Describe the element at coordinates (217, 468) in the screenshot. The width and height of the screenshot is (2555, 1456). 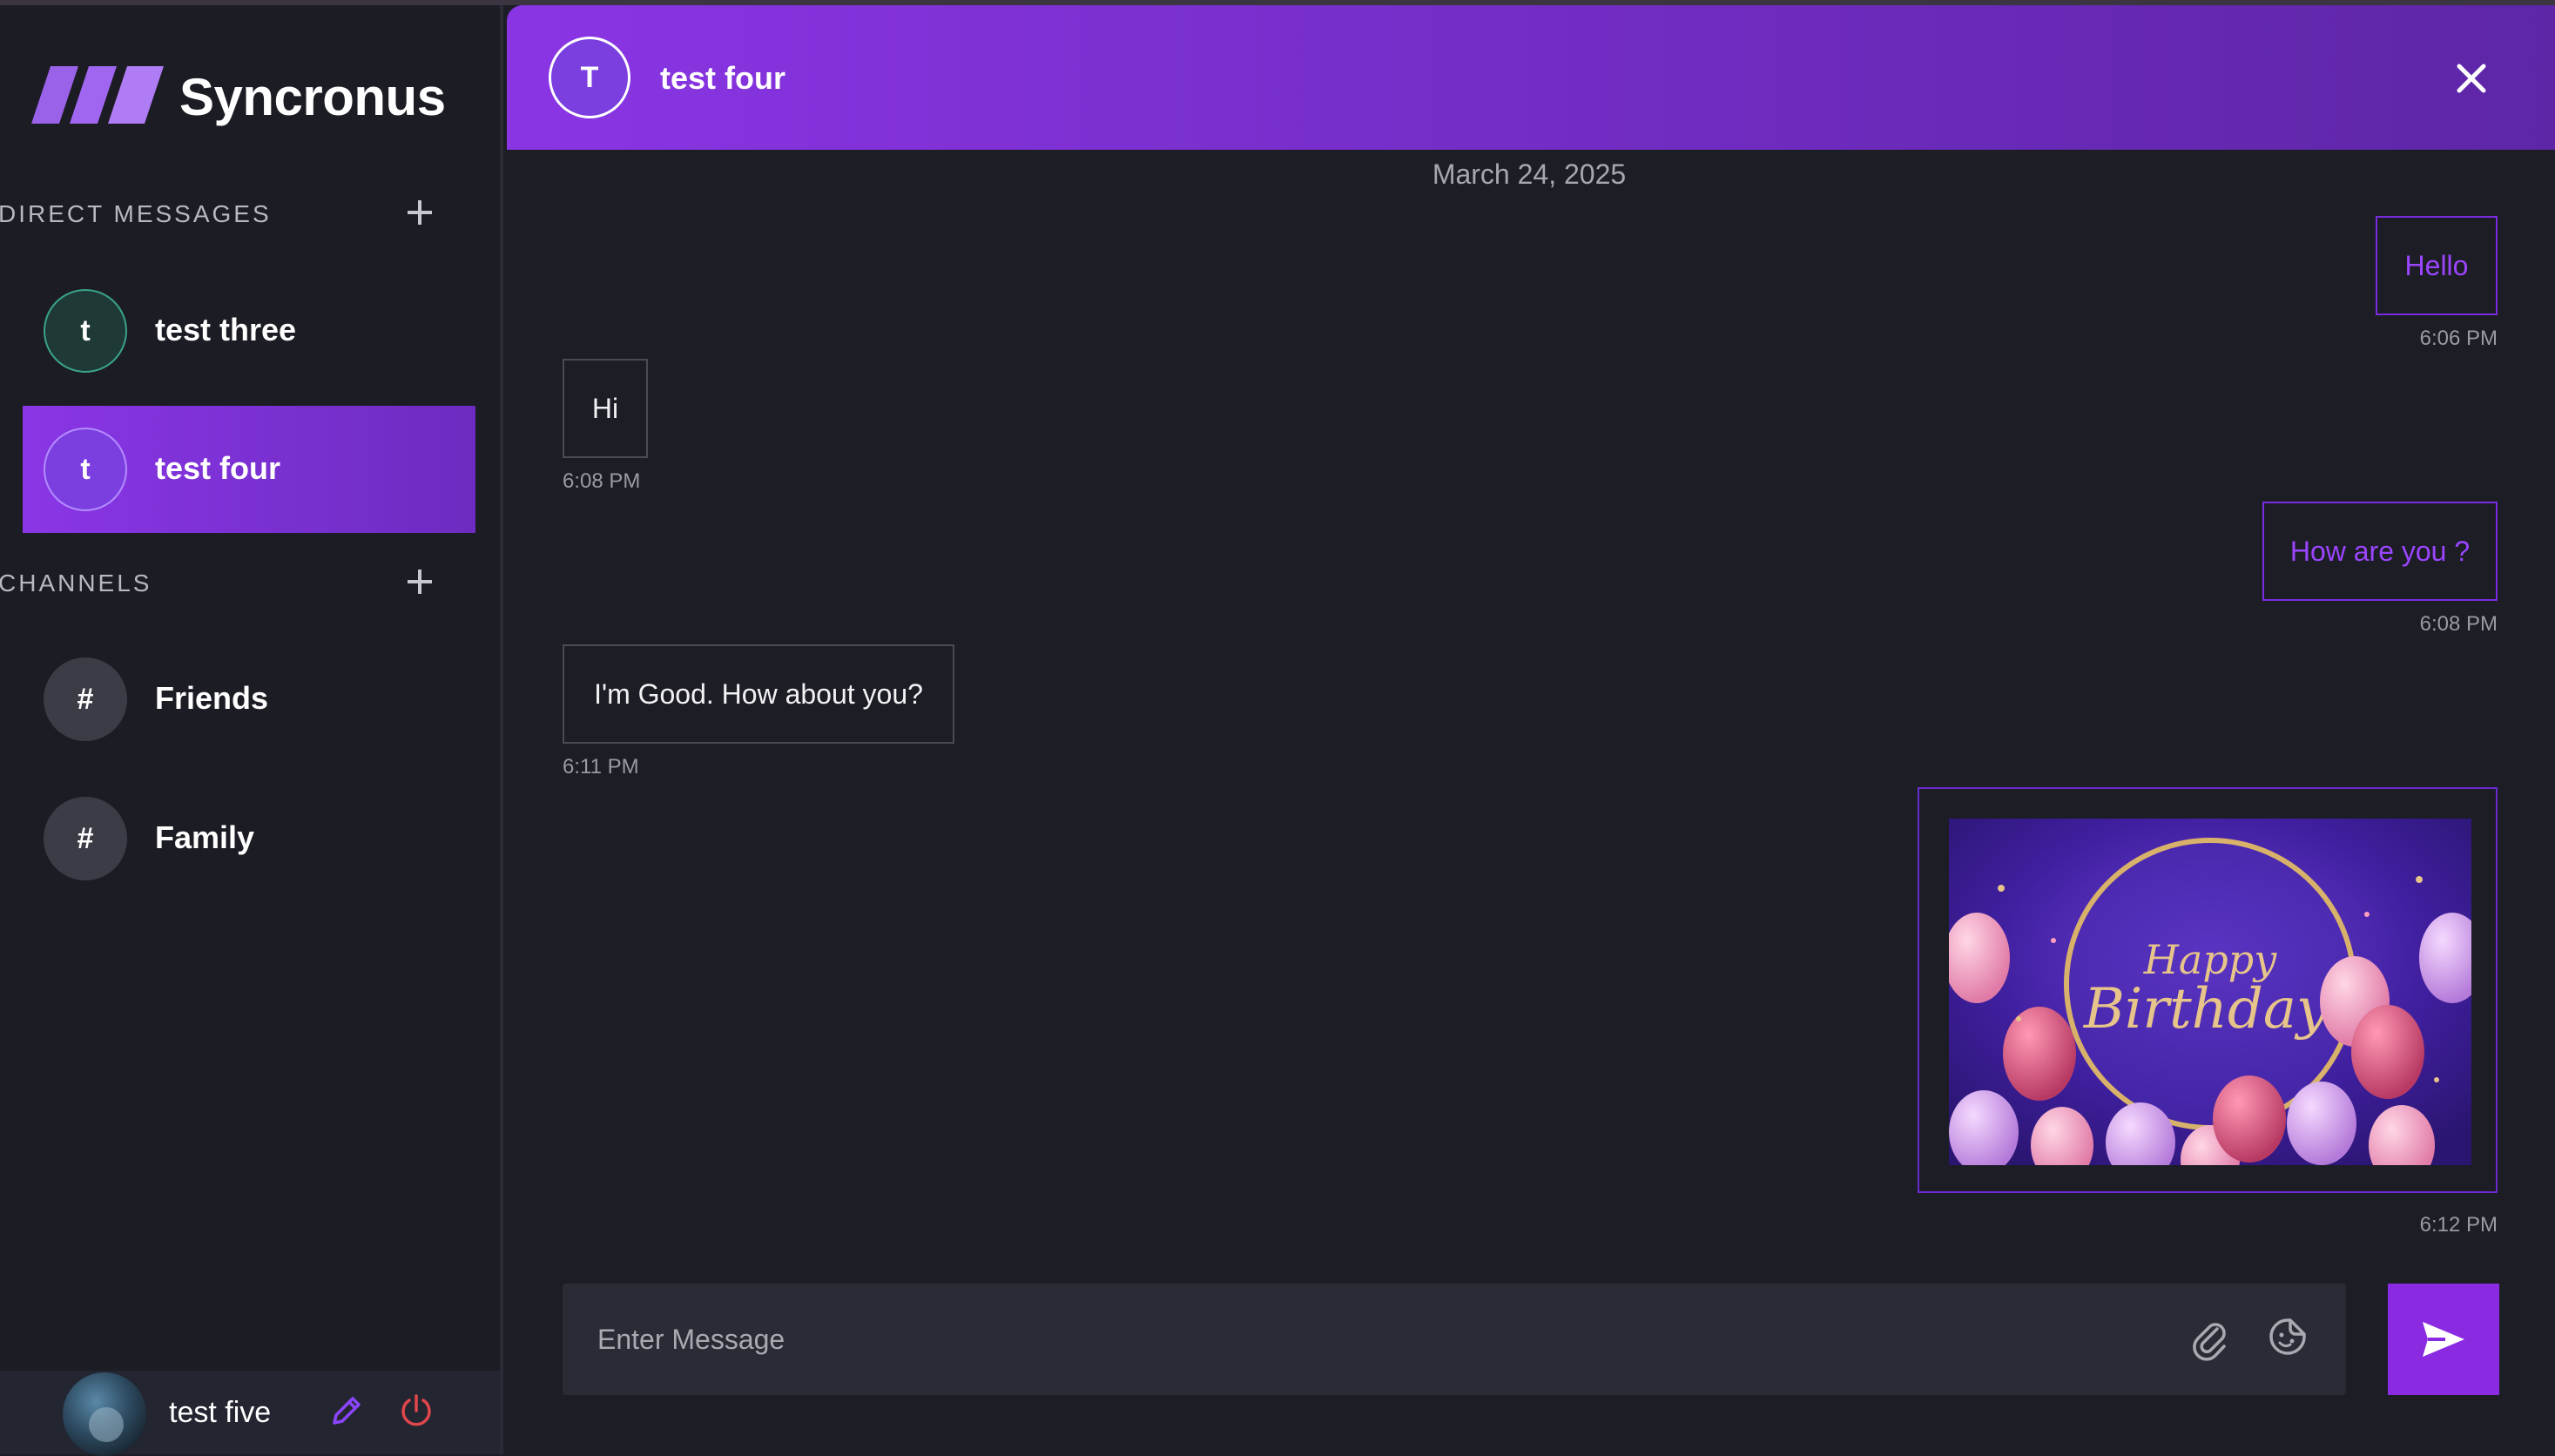
I see `dm-item-label: test four` at that location.